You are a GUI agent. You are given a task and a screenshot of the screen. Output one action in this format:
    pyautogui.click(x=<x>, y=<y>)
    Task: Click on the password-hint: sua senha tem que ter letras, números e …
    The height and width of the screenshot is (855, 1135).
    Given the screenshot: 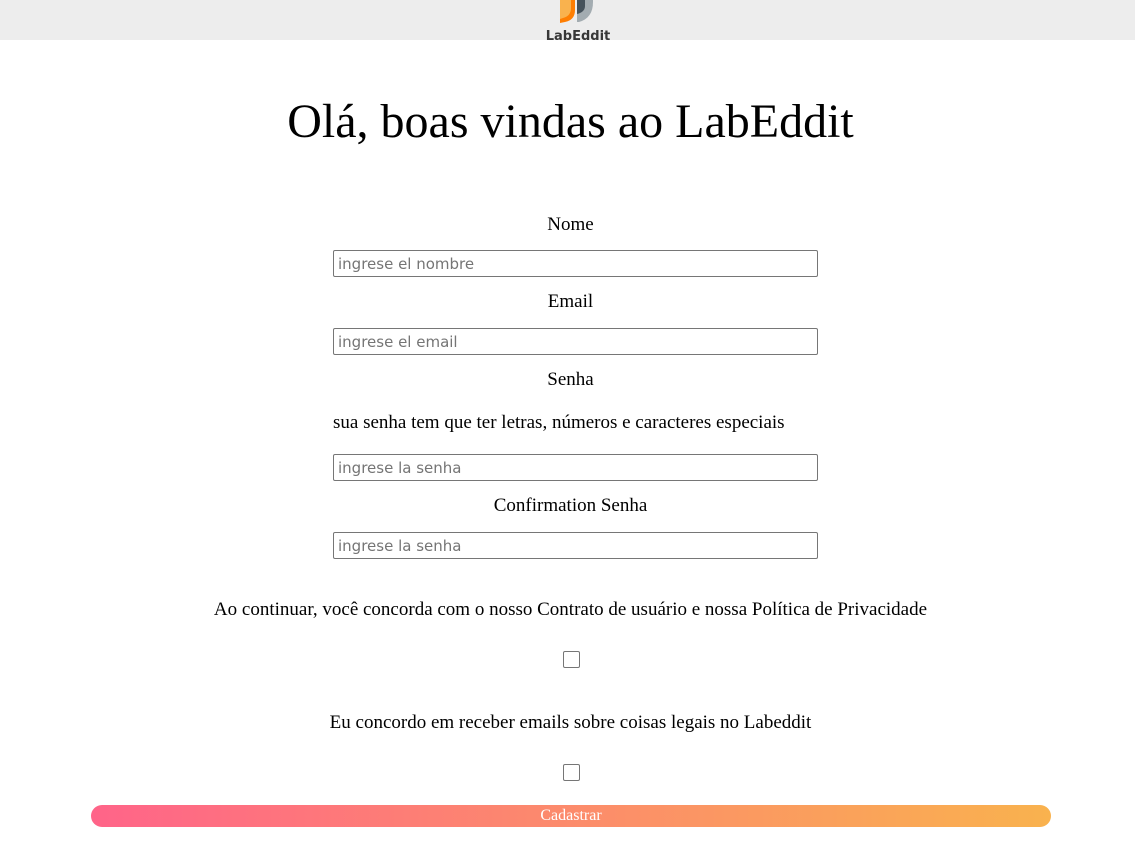 What is the action you would take?
    pyautogui.click(x=559, y=422)
    